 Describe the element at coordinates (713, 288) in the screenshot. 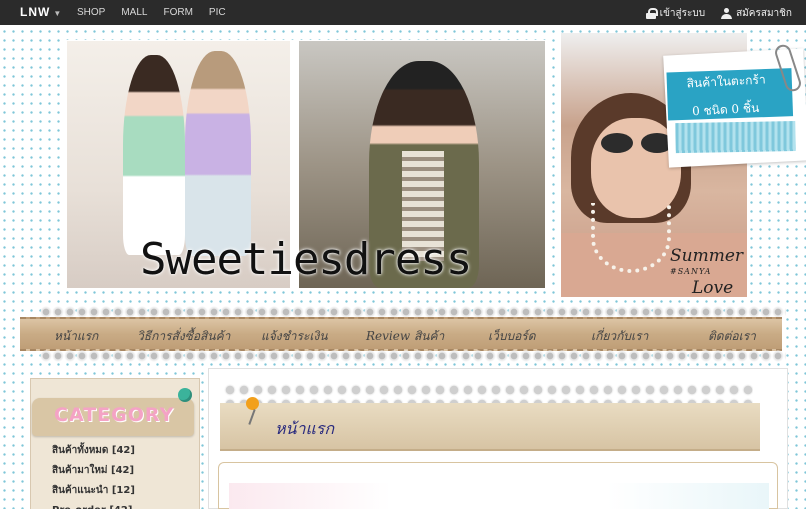

I see `caption-line-3: Love` at that location.